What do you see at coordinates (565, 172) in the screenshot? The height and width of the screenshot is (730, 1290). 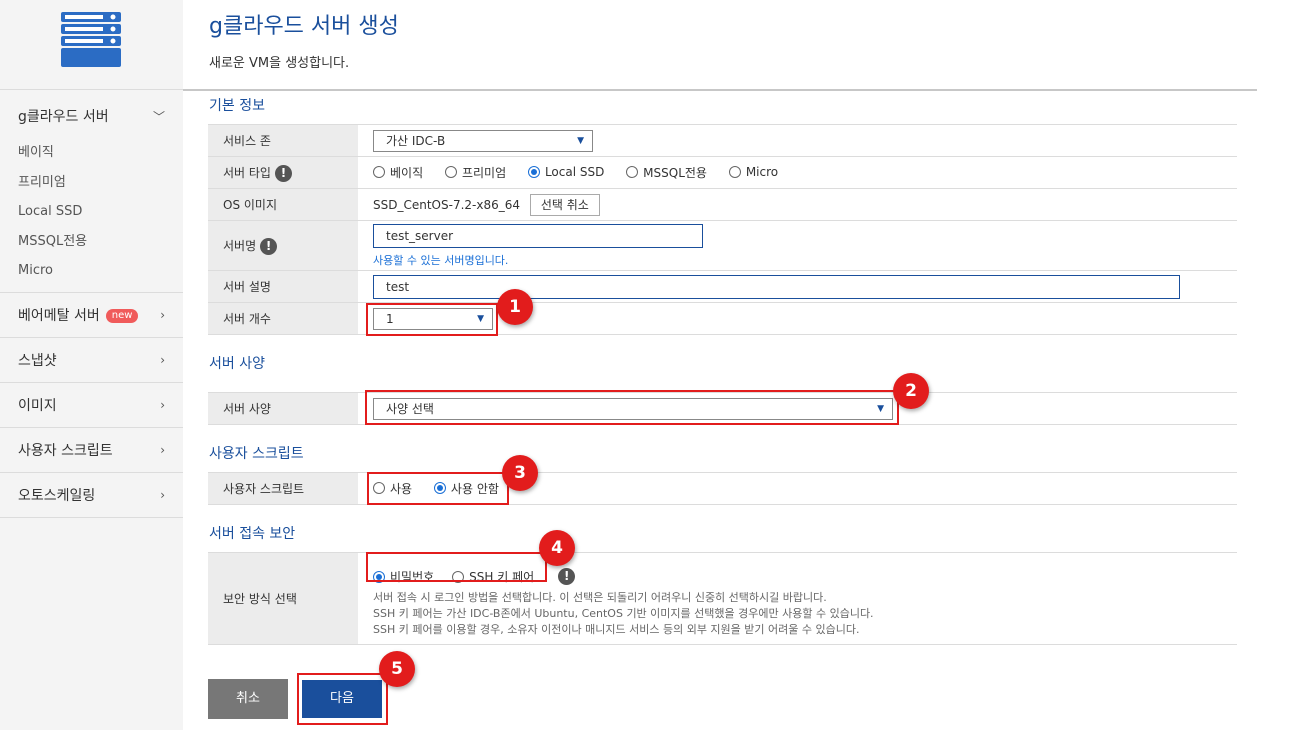 I see `radio-type-local-ssd: Local SSD` at bounding box center [565, 172].